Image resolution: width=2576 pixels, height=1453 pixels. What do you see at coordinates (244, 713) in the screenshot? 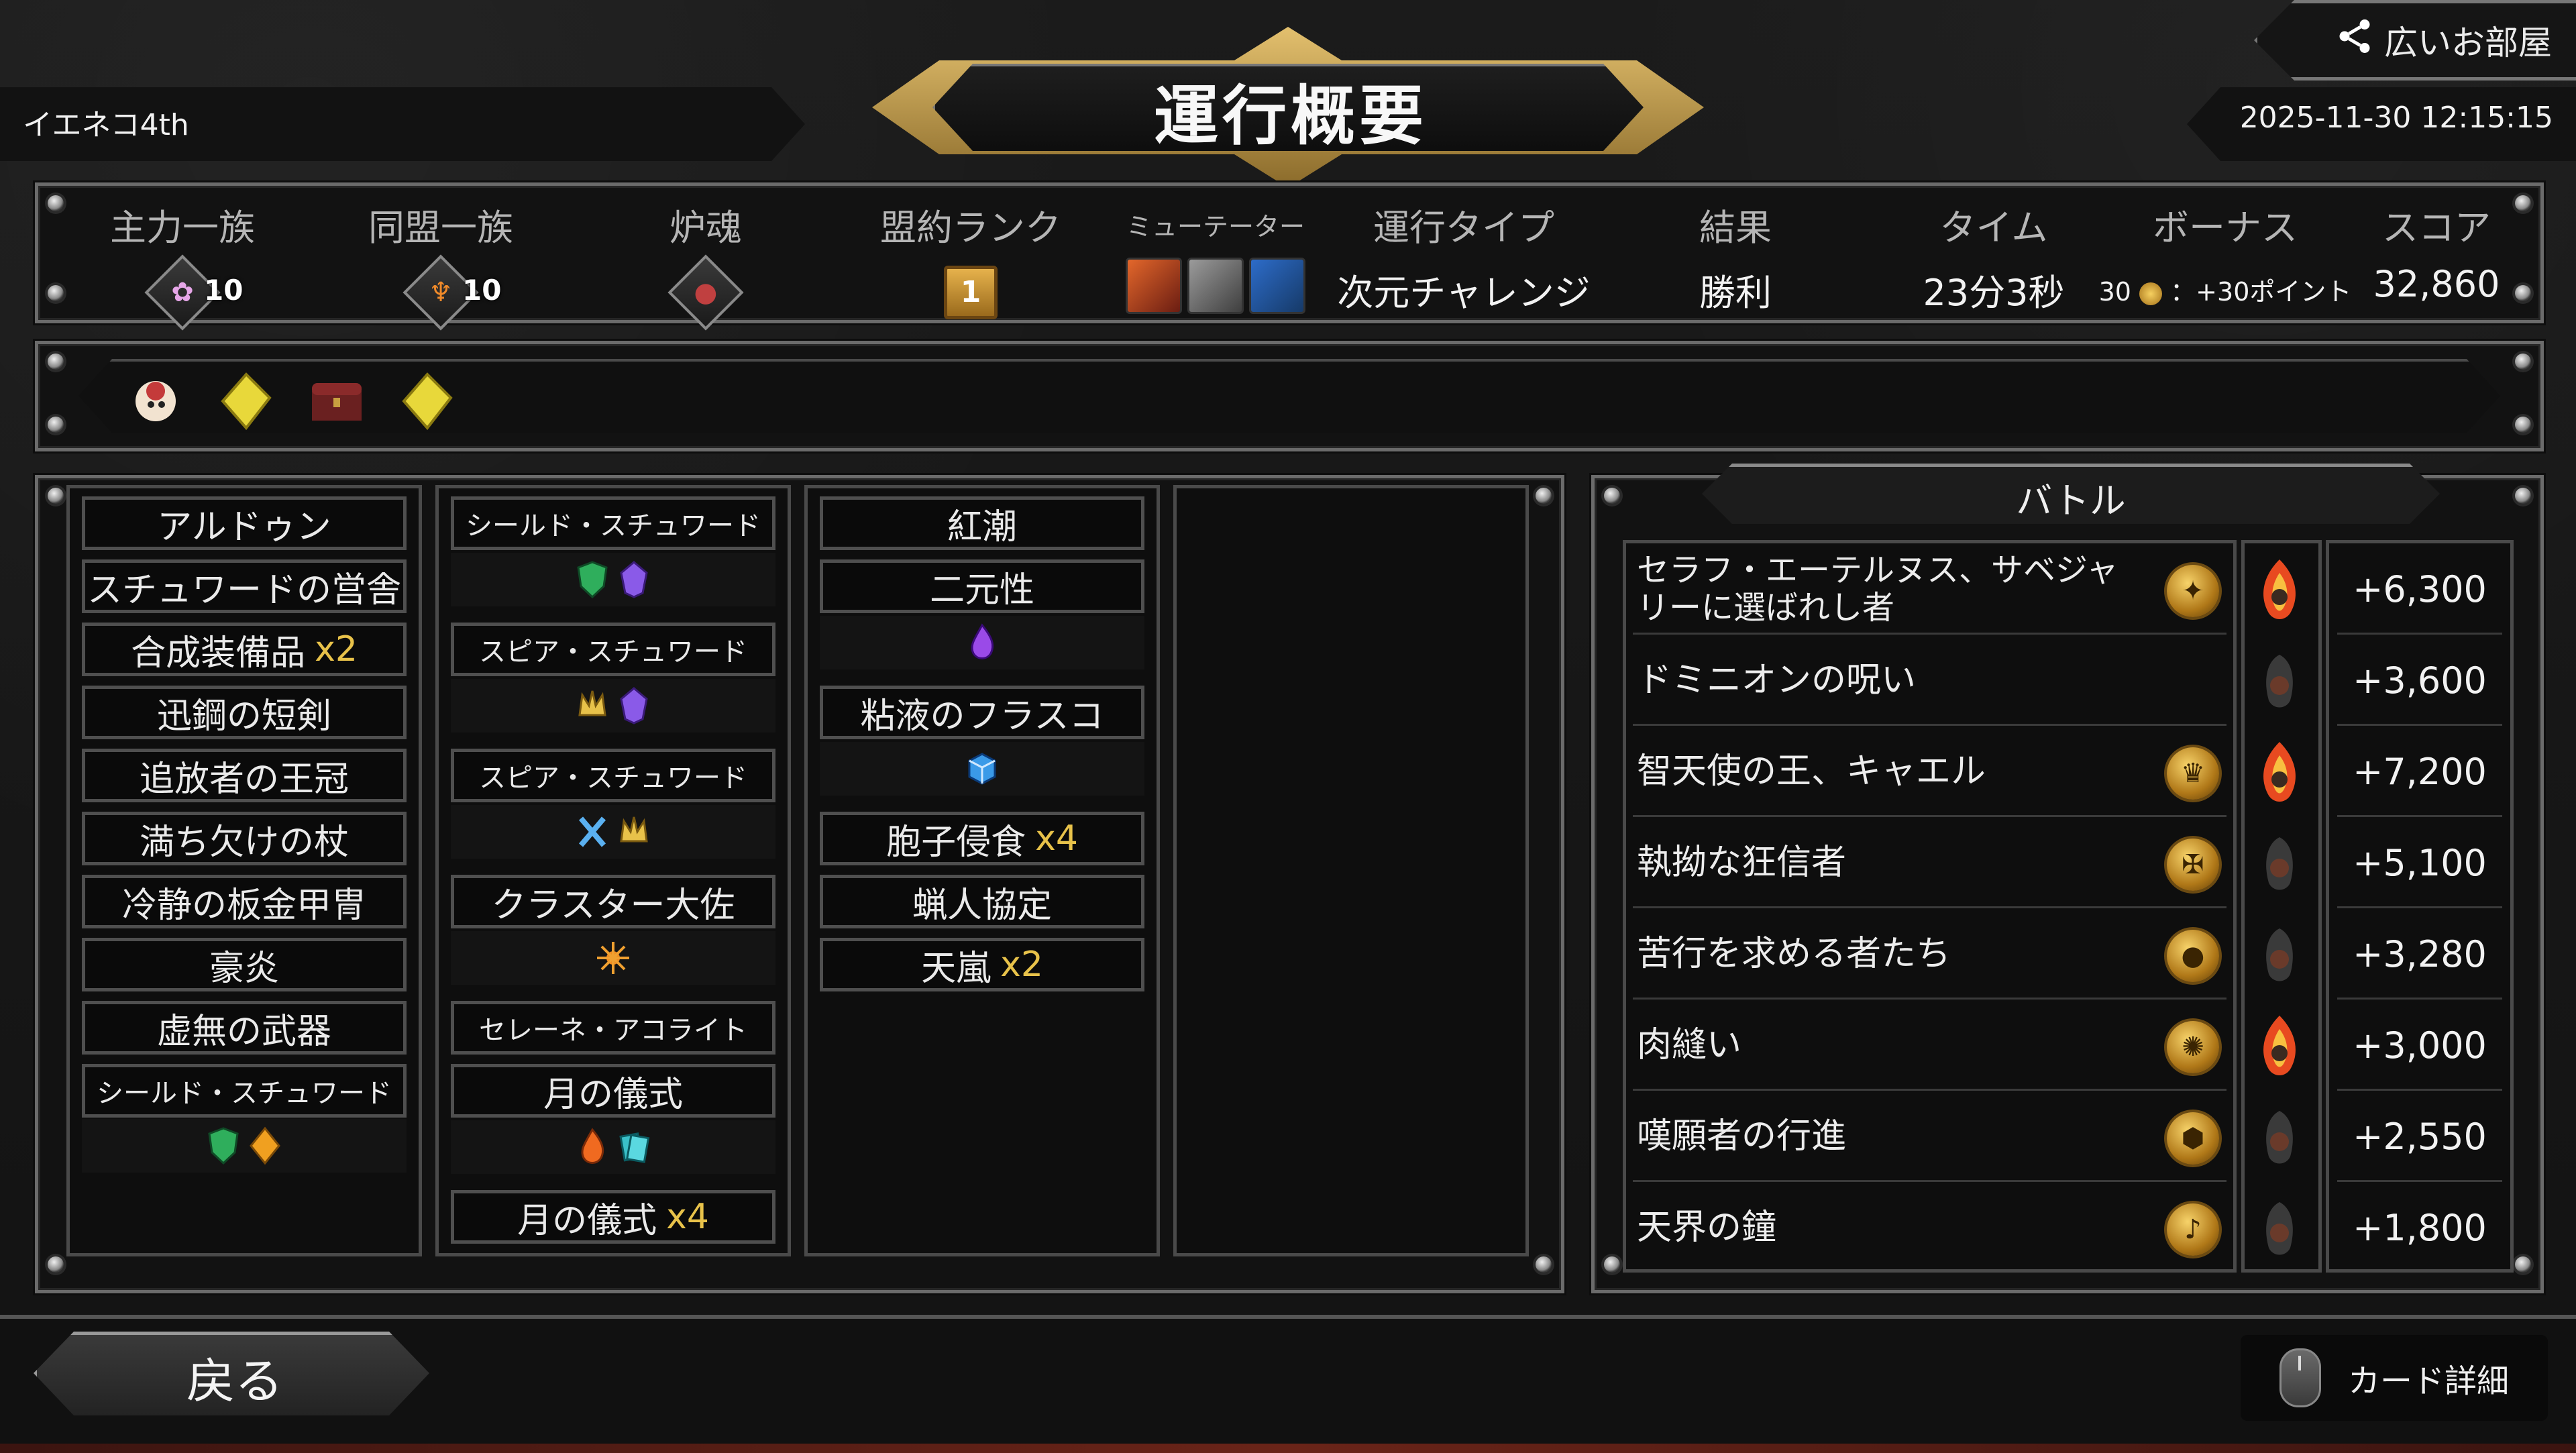
I see `card-swift-steel-dagger: 迅鋼の短剣` at bounding box center [244, 713].